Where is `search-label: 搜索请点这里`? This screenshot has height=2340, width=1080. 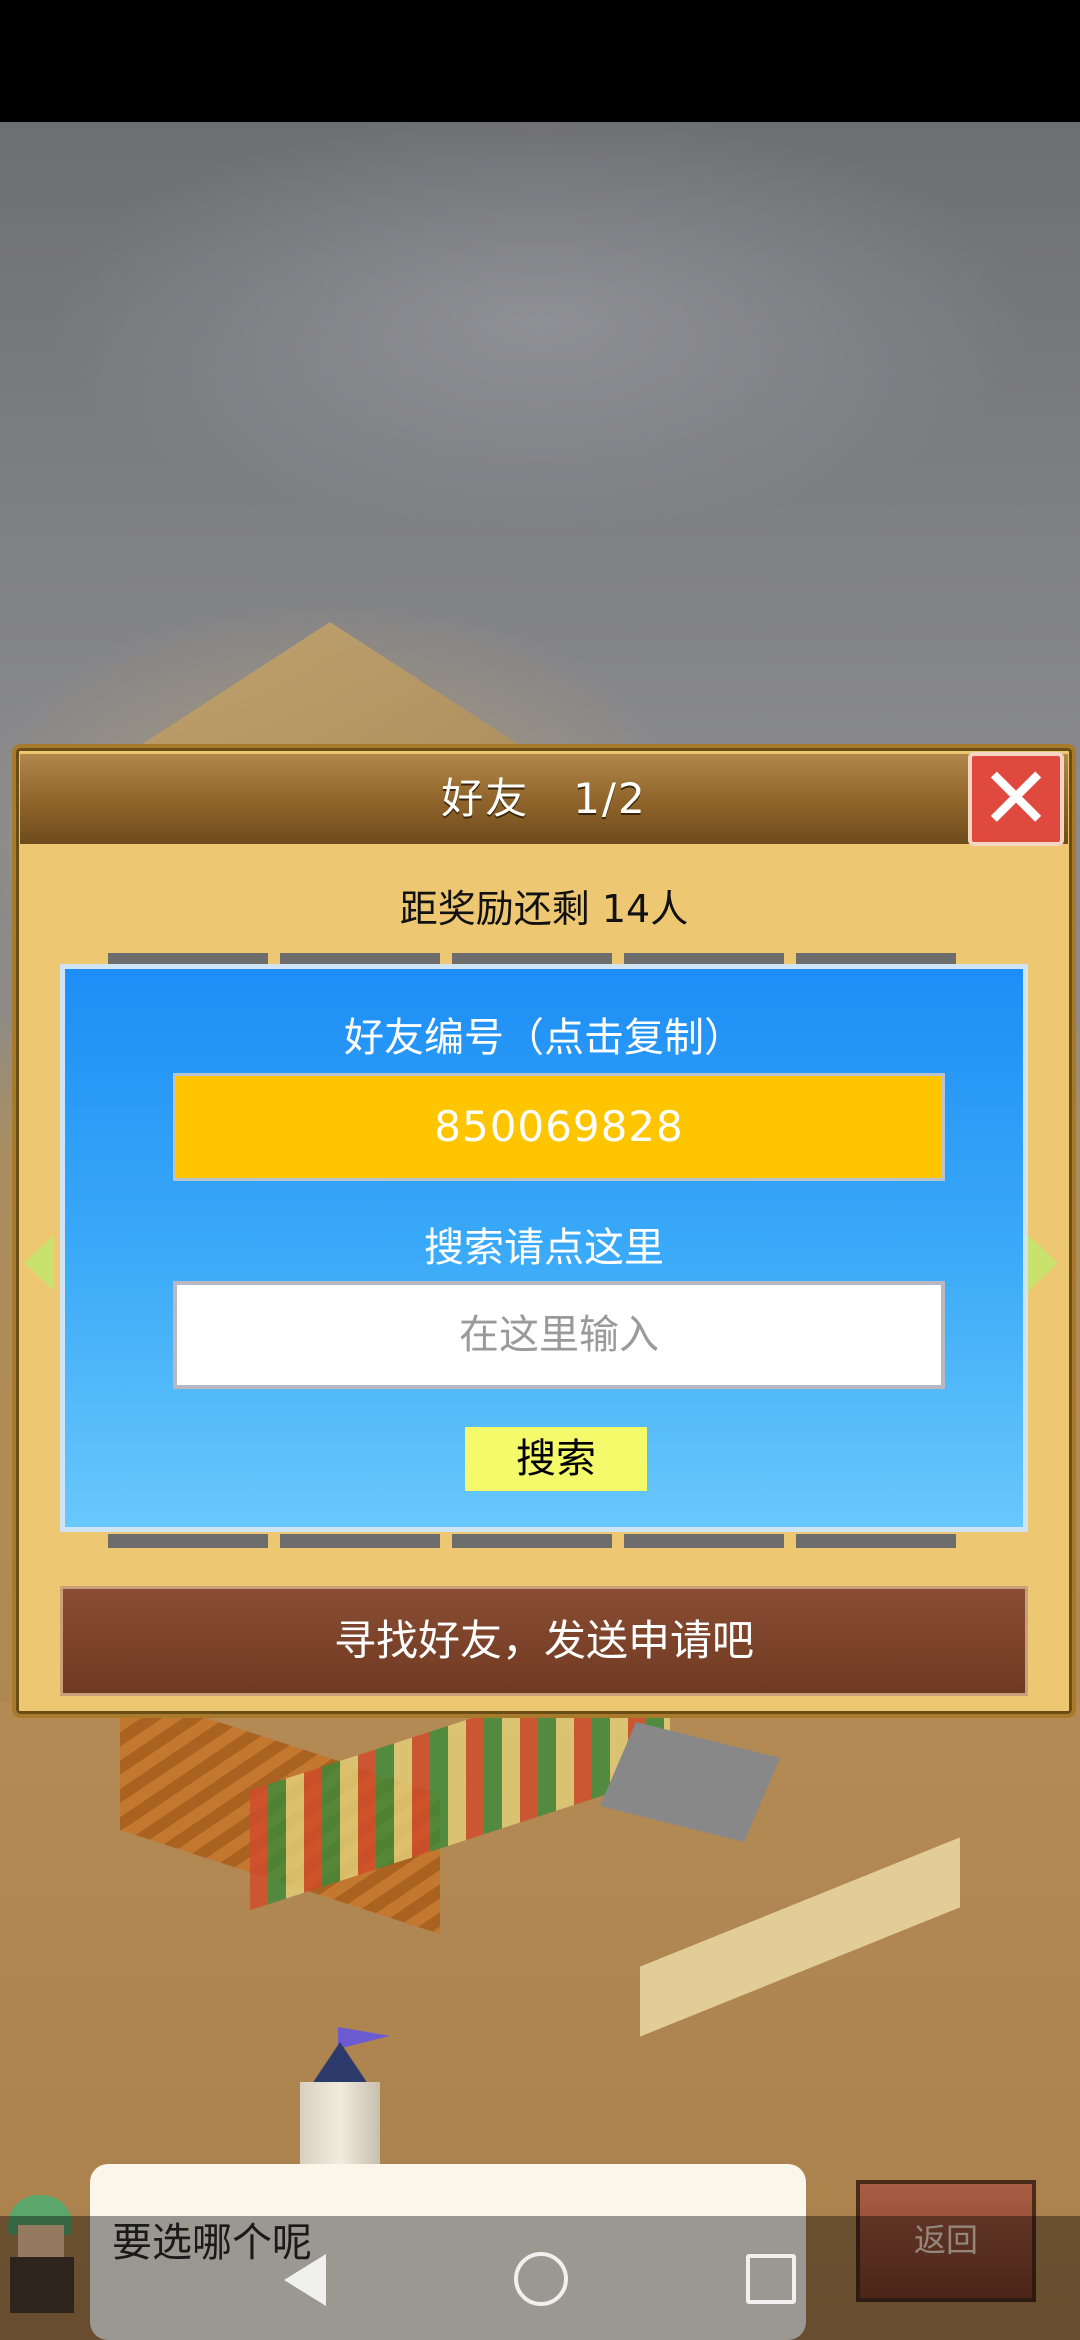 search-label: 搜索请点这里 is located at coordinates (544, 1248).